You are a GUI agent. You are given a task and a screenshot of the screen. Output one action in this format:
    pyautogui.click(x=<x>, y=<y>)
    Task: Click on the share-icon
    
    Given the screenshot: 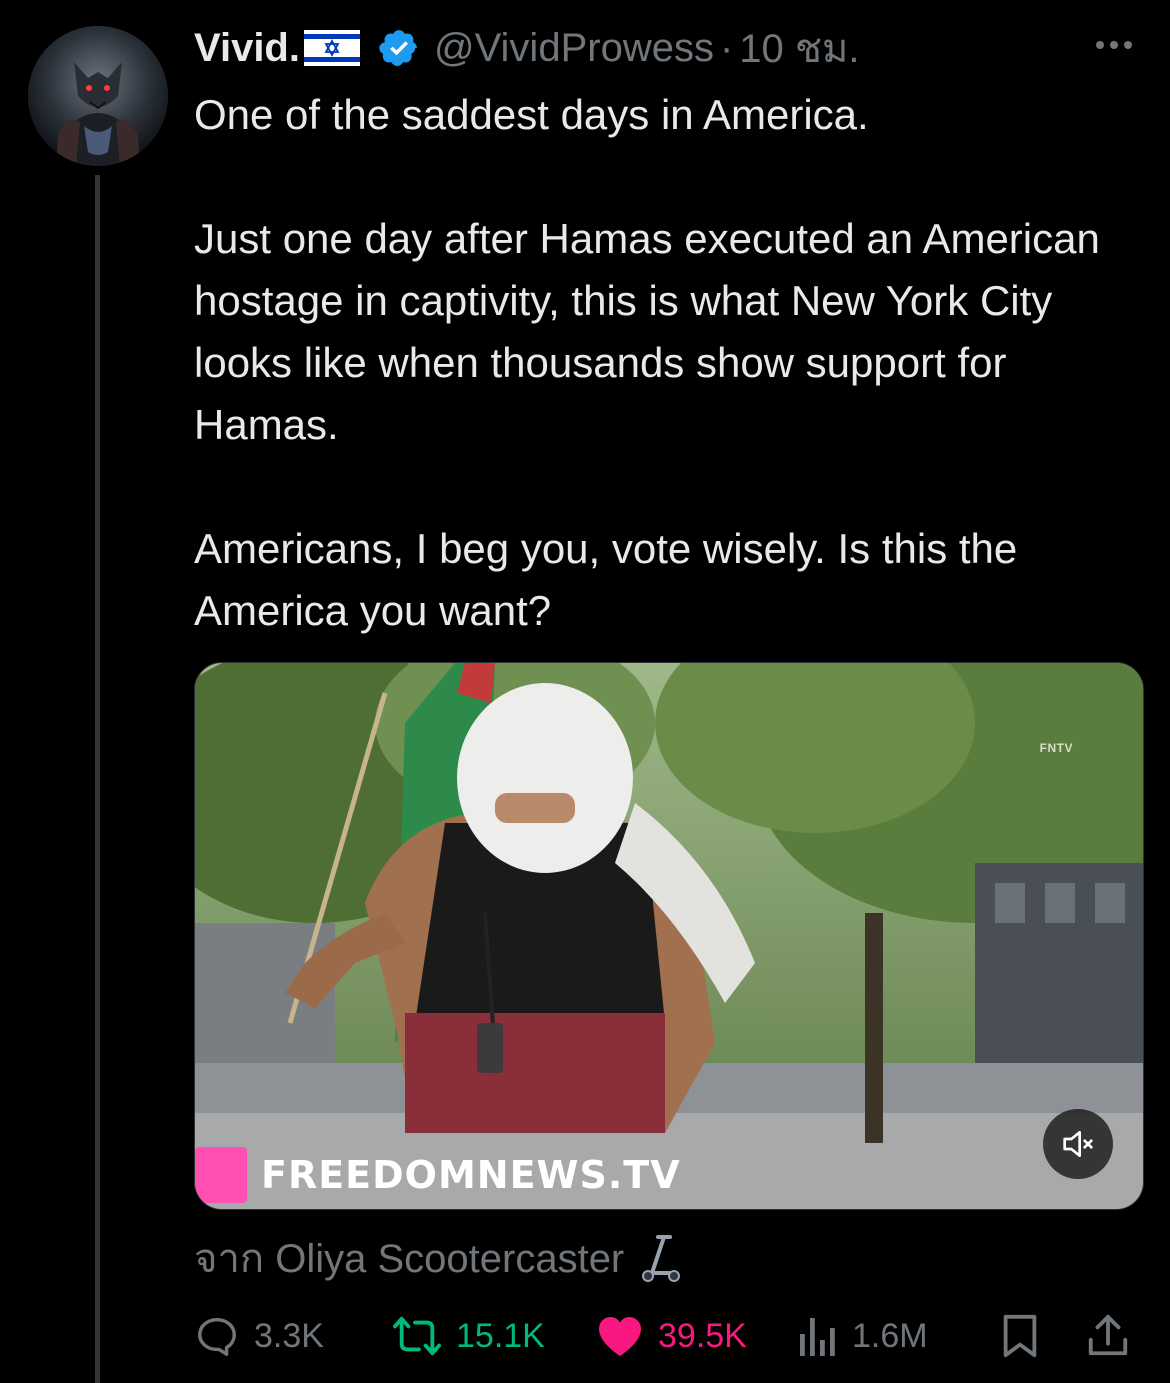 What is the action you would take?
    pyautogui.click(x=1108, y=1335)
    